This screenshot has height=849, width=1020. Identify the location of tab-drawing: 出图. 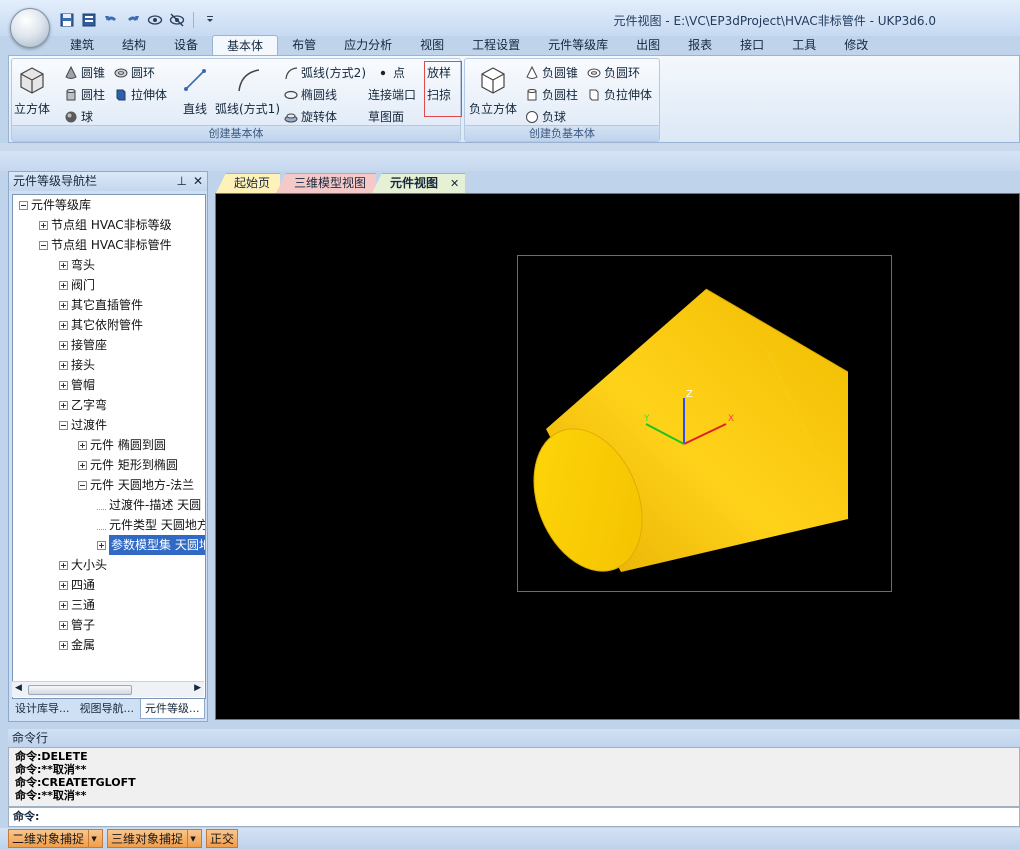
(648, 45).